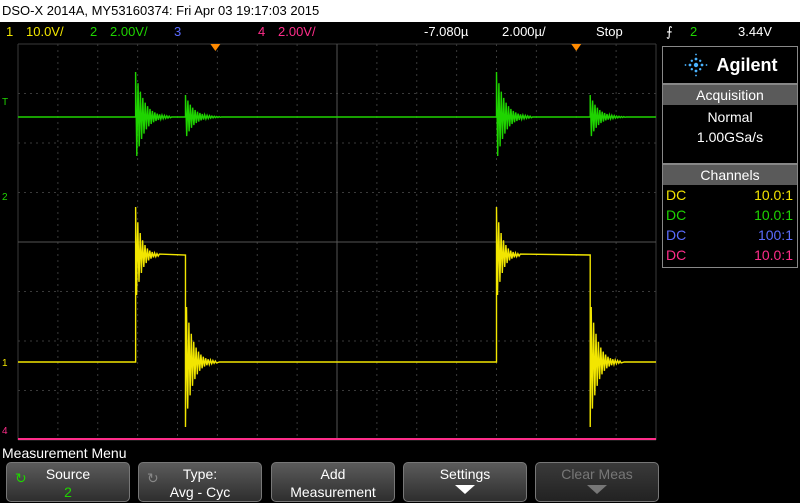  I want to click on ch4-coupling: DC, so click(676, 255).